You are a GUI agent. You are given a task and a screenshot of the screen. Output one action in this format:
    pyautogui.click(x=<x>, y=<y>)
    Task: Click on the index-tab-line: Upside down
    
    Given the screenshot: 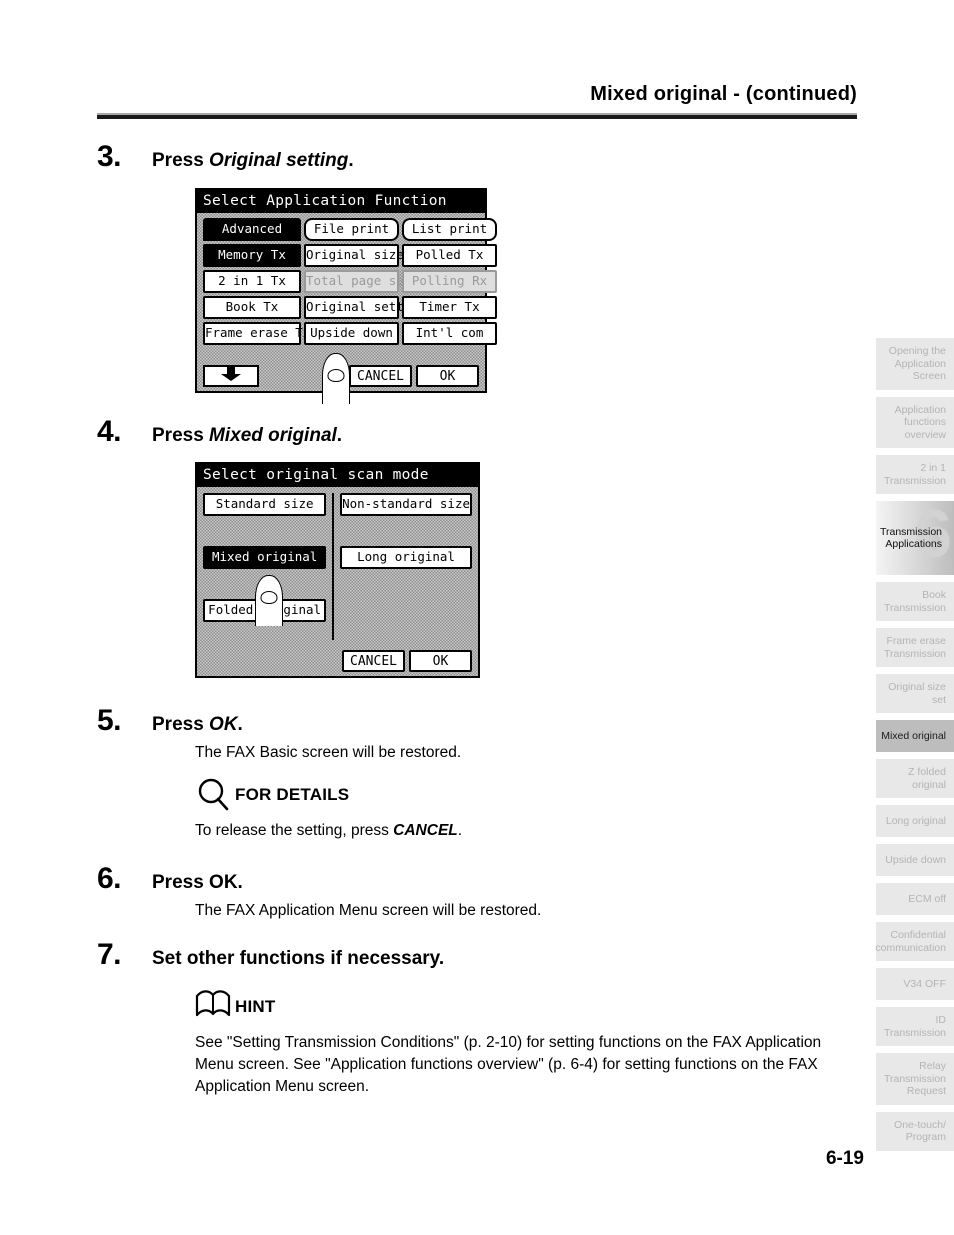 What is the action you would take?
    pyautogui.click(x=915, y=859)
    